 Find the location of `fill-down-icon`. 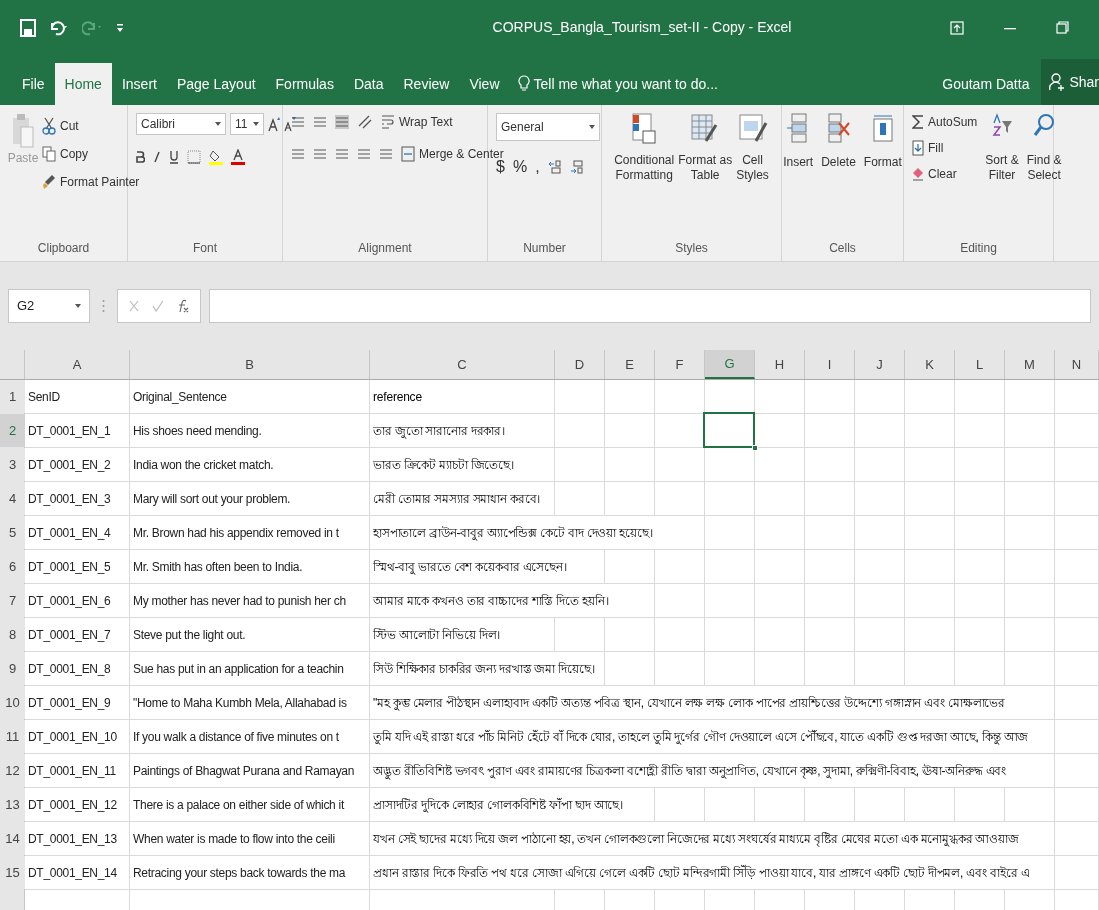

fill-down-icon is located at coordinates (918, 148).